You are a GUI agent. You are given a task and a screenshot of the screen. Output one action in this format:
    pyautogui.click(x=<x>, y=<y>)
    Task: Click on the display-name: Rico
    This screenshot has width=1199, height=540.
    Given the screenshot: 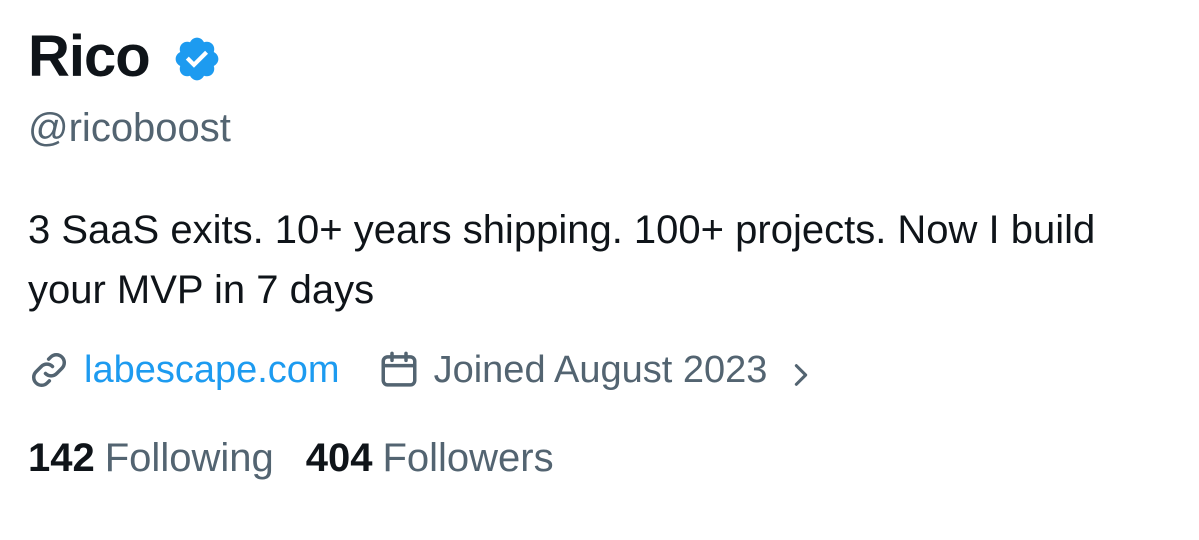 What is the action you would take?
    pyautogui.click(x=89, y=56)
    